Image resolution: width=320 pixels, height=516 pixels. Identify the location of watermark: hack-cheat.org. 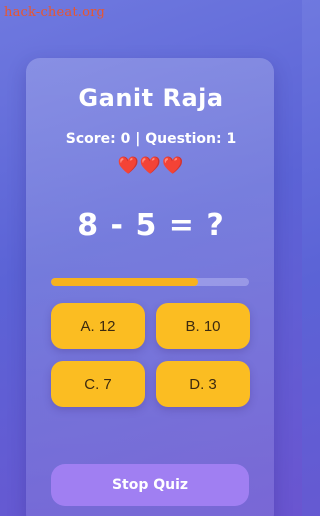
(55, 12).